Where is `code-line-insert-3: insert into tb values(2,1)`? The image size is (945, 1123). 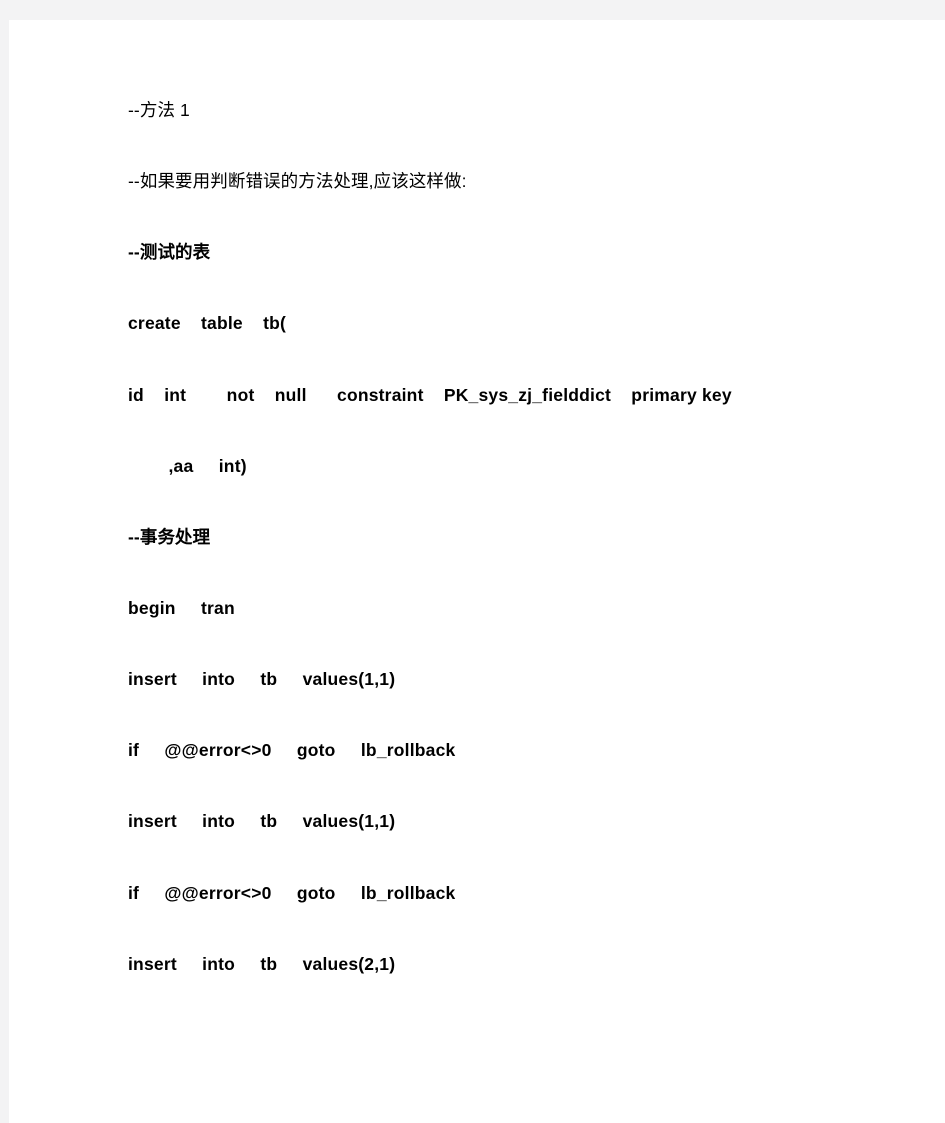
code-line-insert-3: insert into tb values(2,1) is located at coordinates (262, 963).